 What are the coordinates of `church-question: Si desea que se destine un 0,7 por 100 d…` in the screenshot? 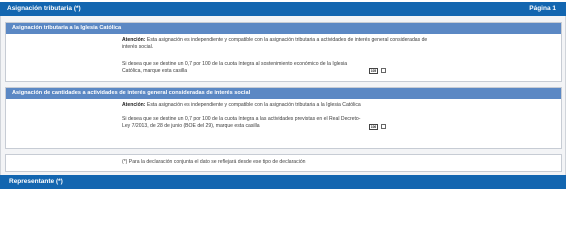 It's located at (235, 67).